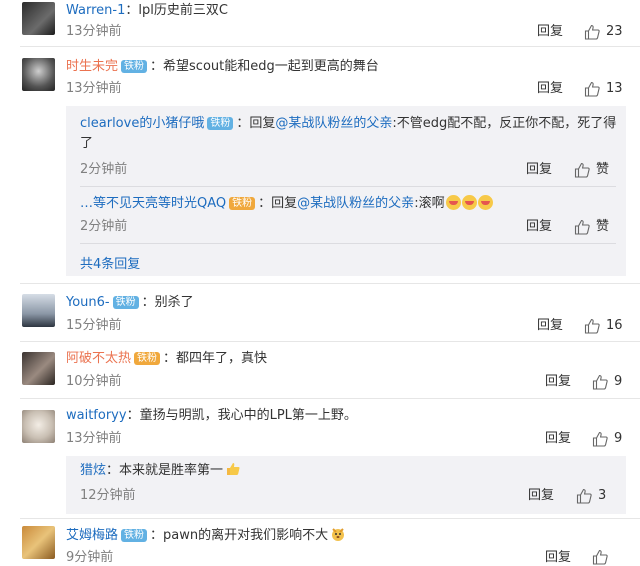 The image size is (640, 566). Describe the element at coordinates (98, 358) in the screenshot. I see `username: 阿破不太热` at that location.